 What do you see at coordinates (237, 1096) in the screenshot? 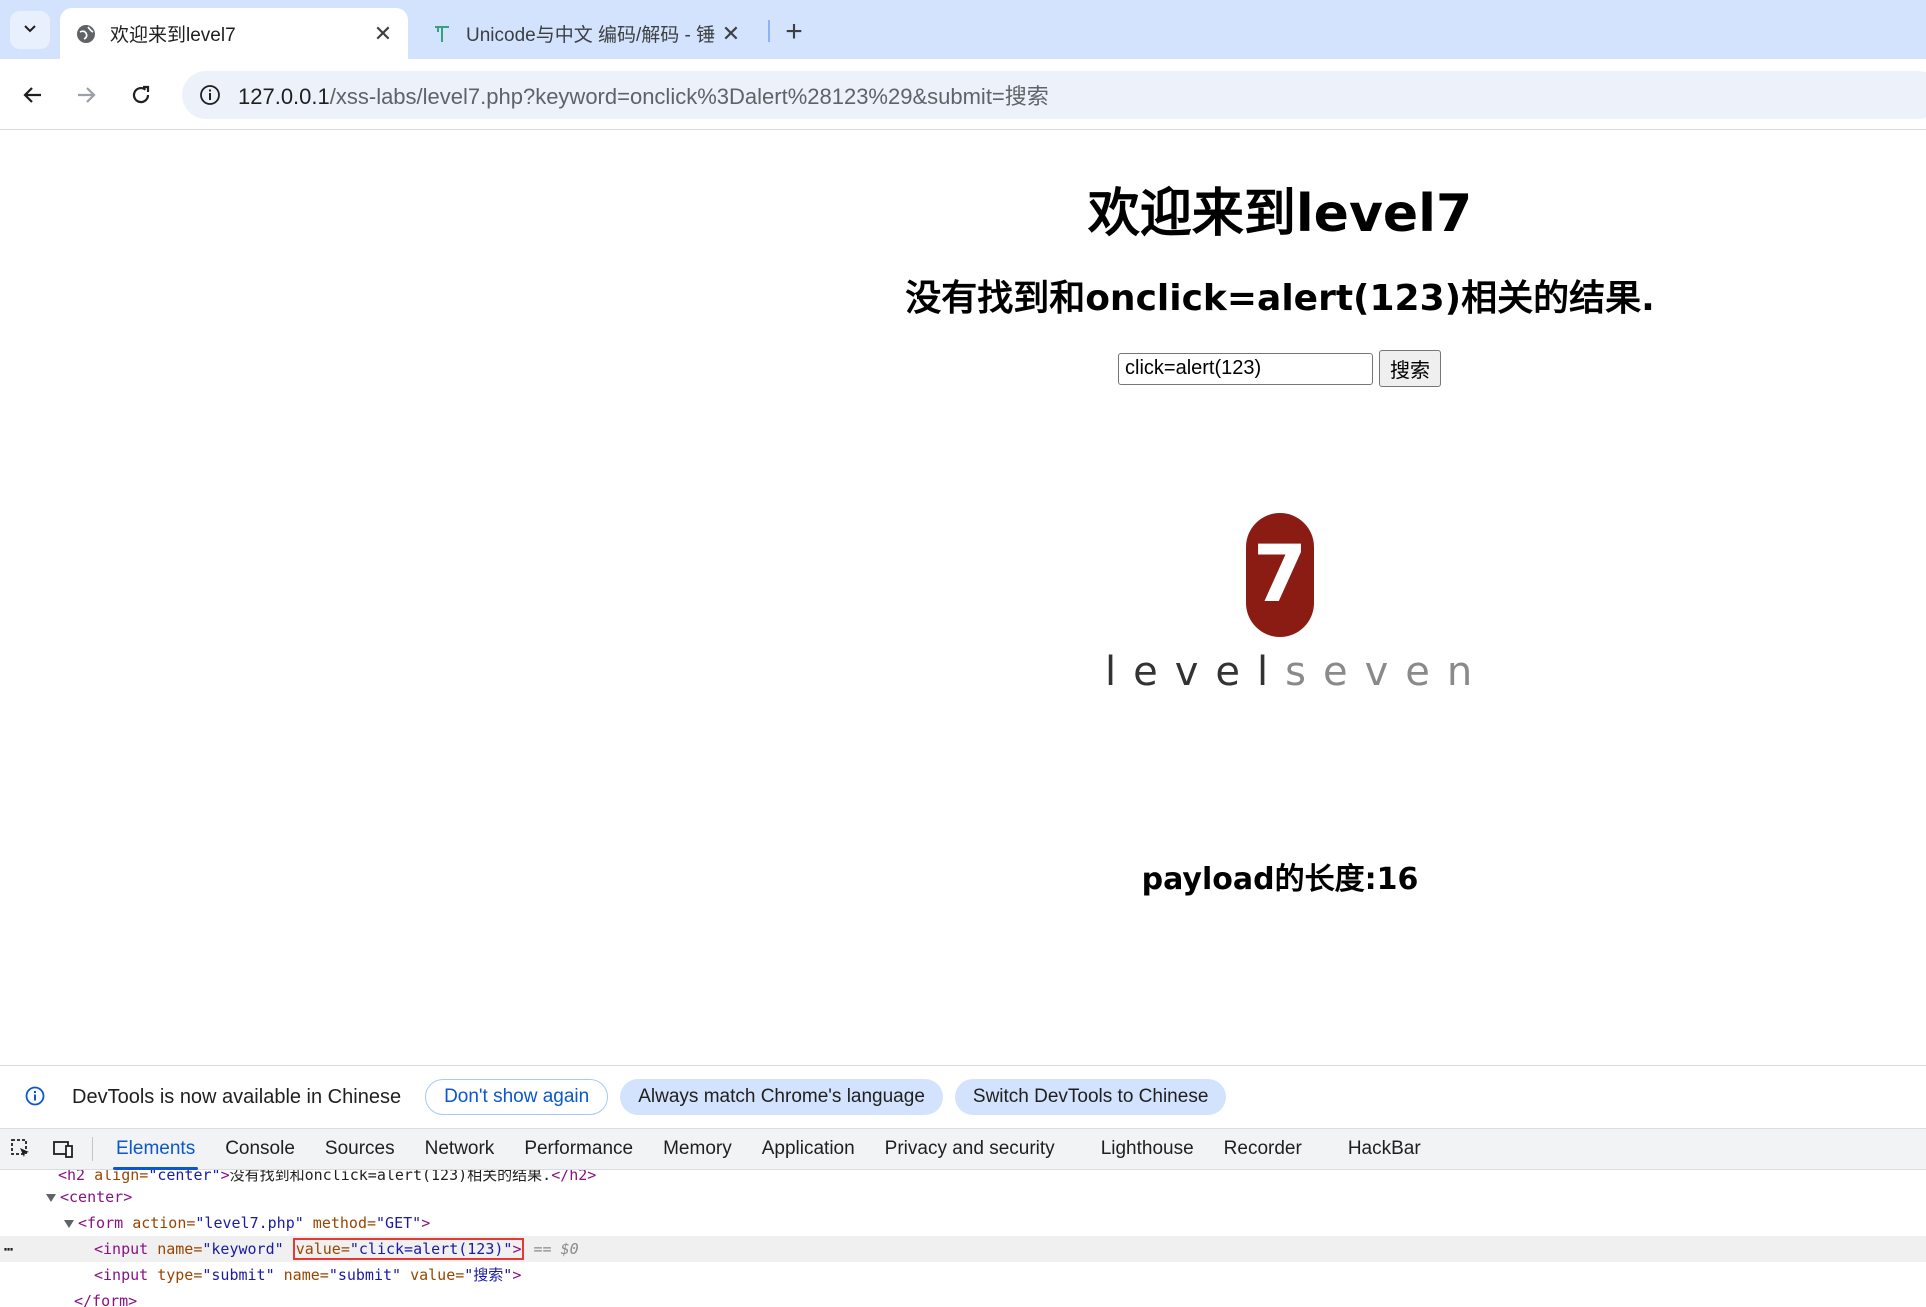
I see `infobar-message: DevTools is now available in Chinese` at bounding box center [237, 1096].